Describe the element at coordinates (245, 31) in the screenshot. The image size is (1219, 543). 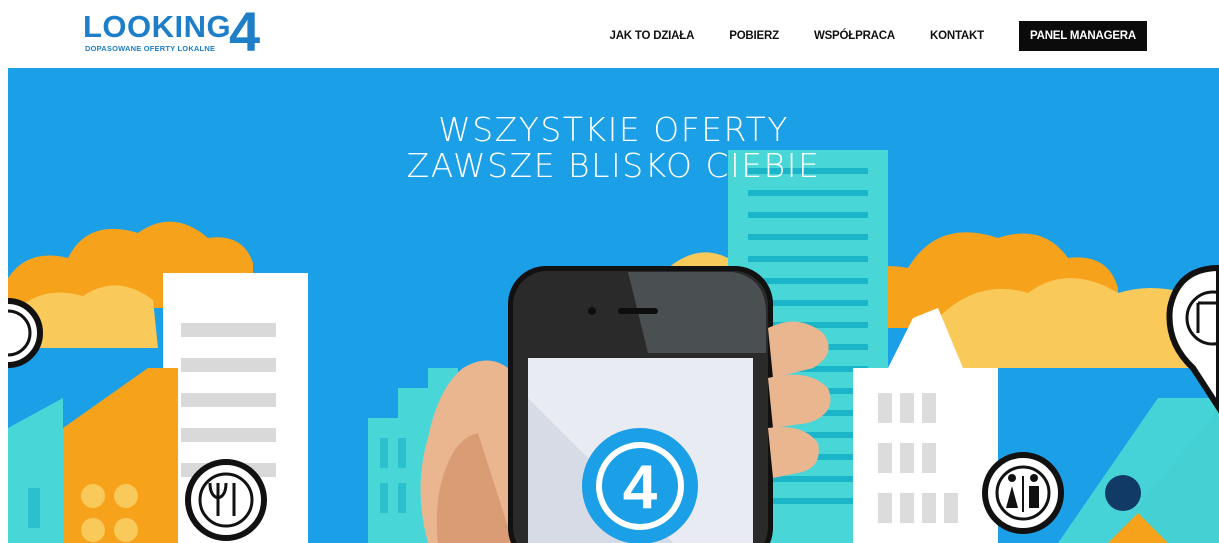
I see `logo-digit: 4` at that location.